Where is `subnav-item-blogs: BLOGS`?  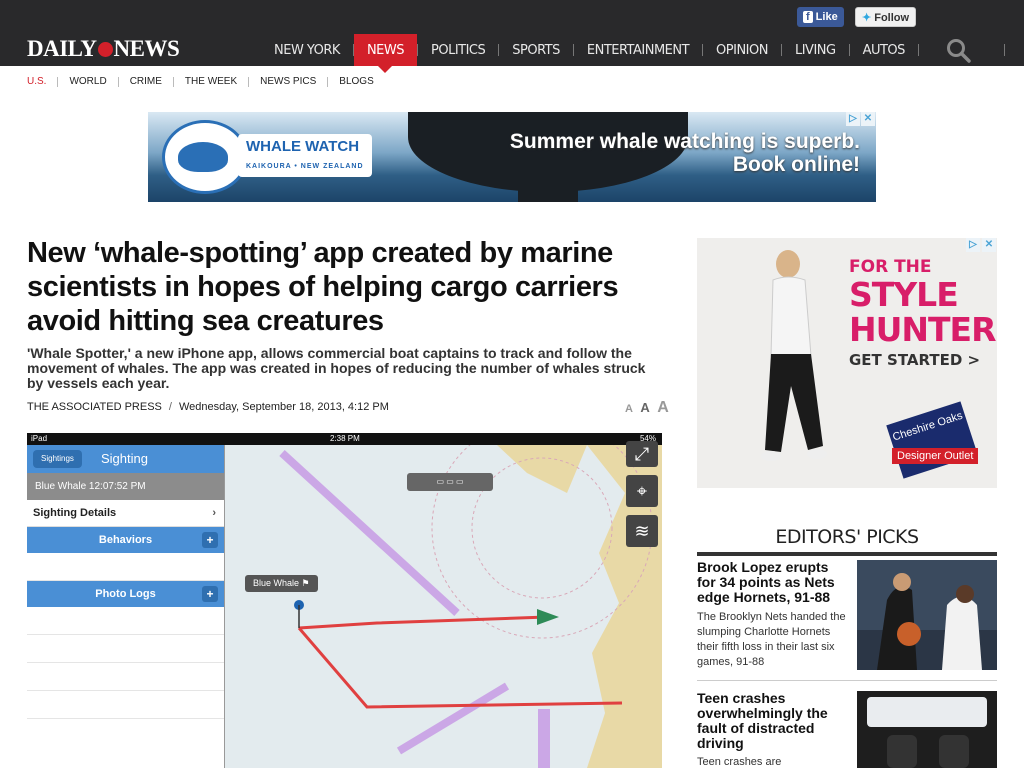
subnav-item-blogs: BLOGS is located at coordinates (356, 82).